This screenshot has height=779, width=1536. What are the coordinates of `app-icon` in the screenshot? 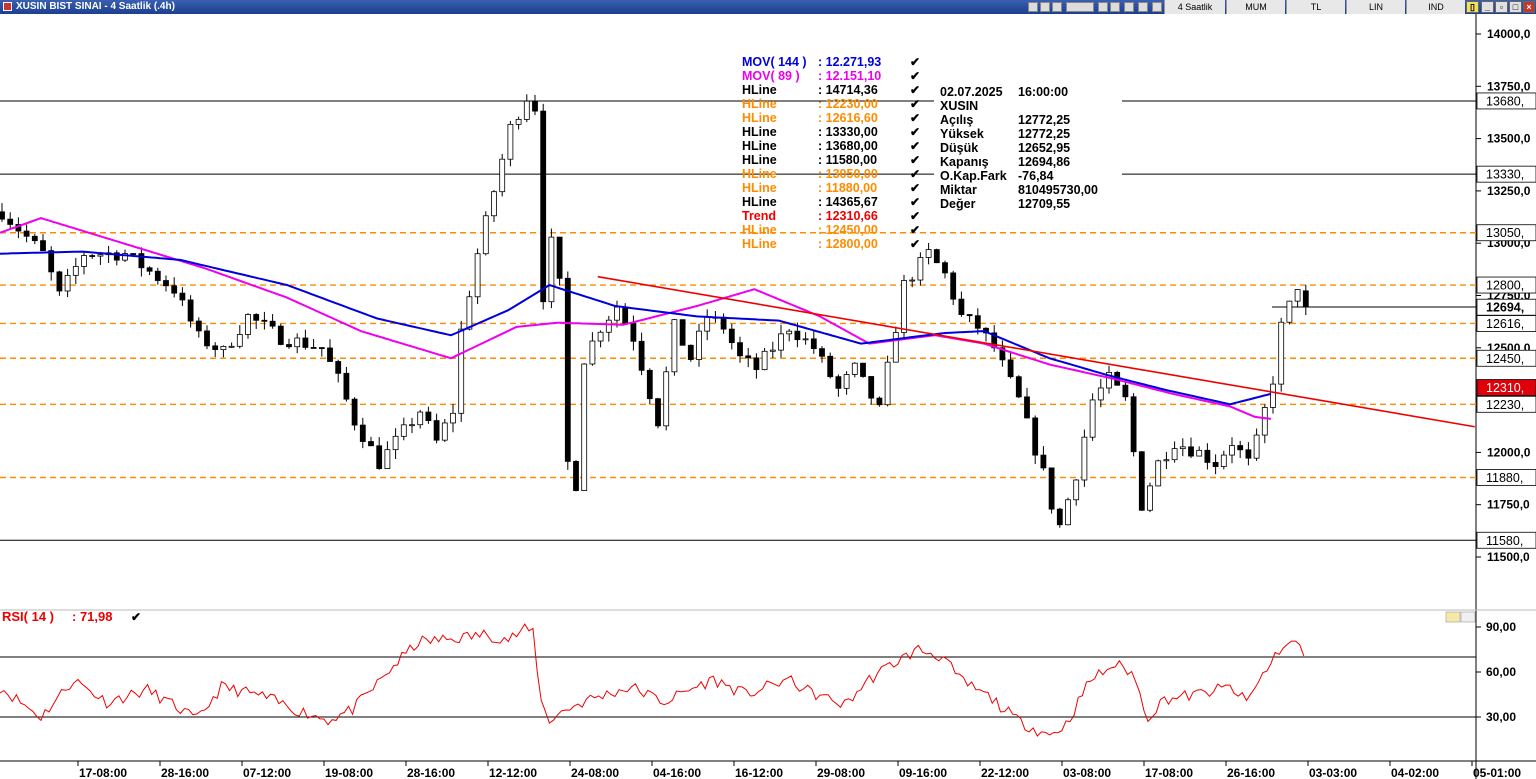 It's located at (7, 6).